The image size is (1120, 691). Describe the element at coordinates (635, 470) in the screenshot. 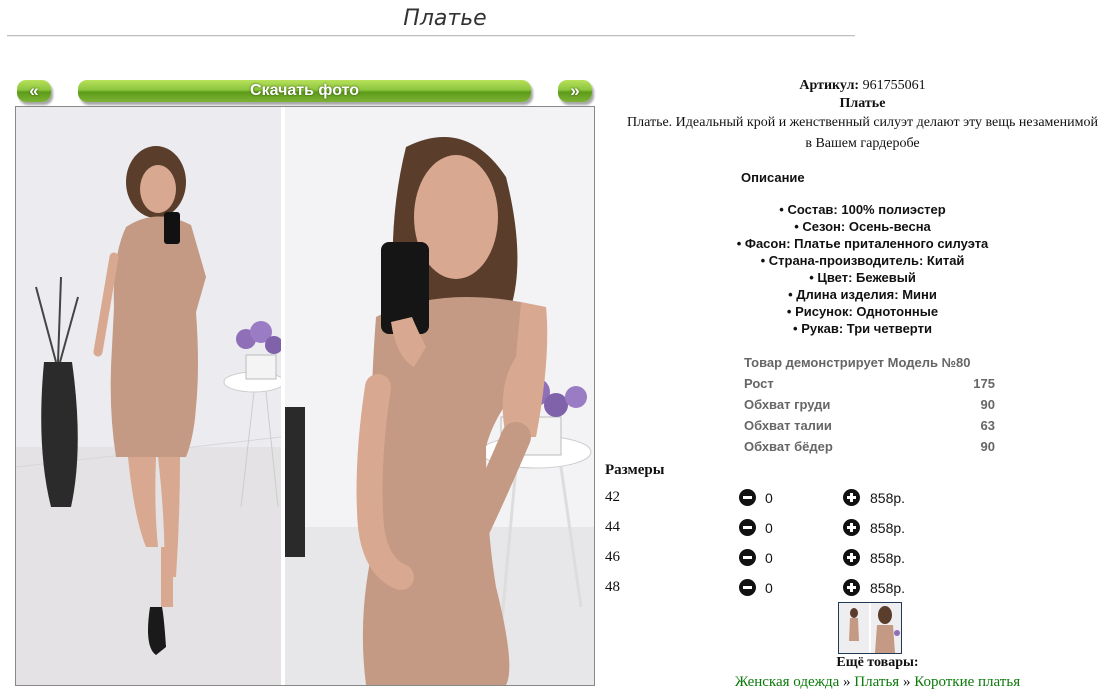

I see `sizes-heading: Размеры` at that location.